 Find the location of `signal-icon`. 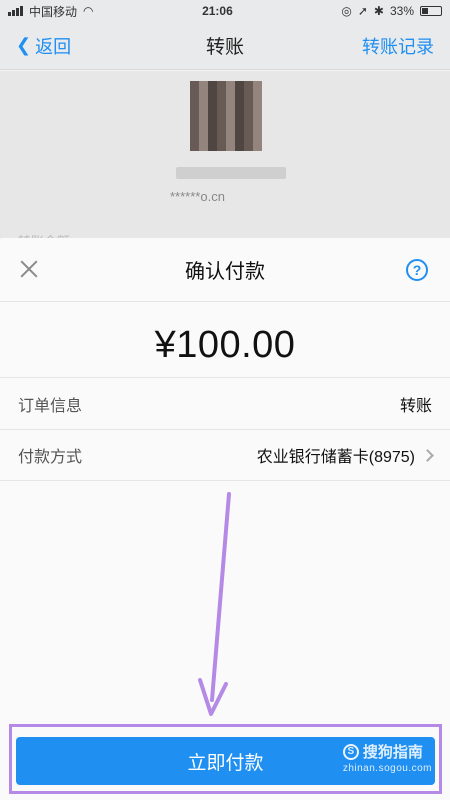

signal-icon is located at coordinates (15, 11).